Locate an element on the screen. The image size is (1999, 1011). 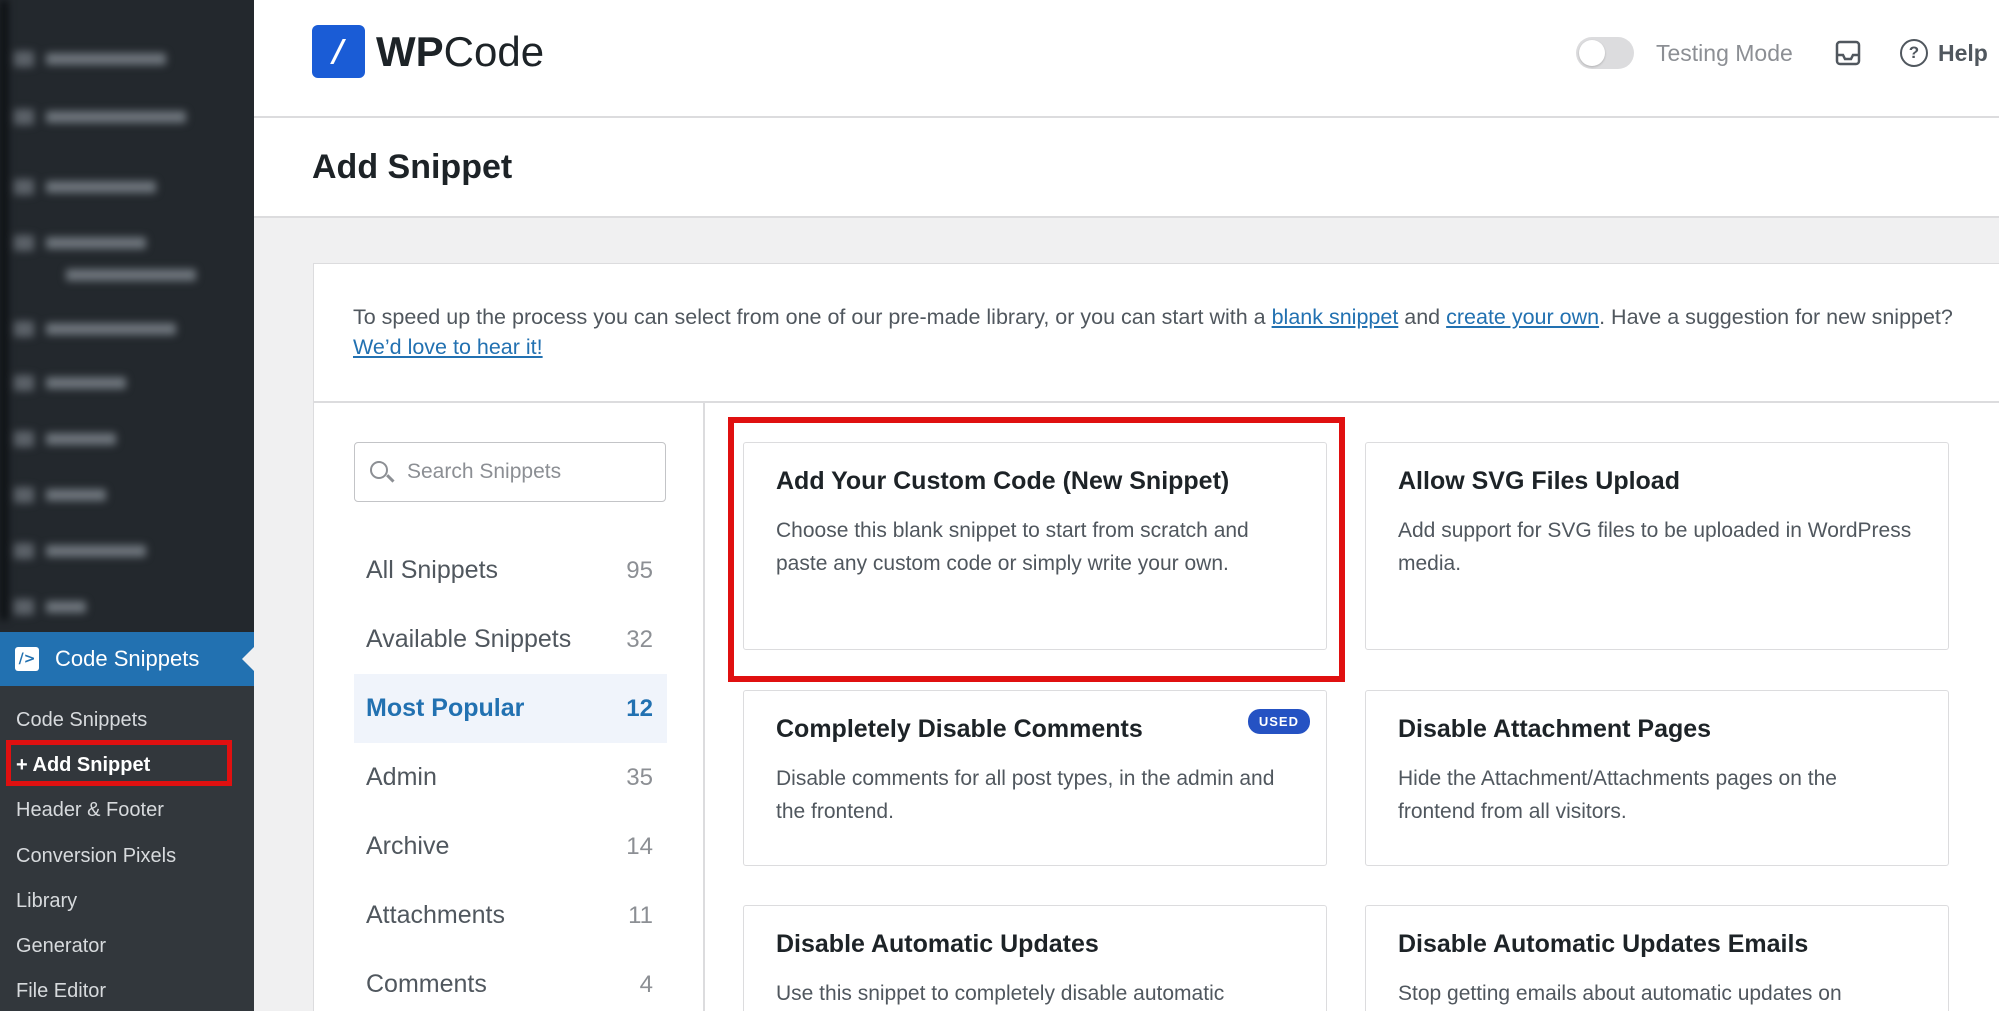
snippet-card-title: Allow SVG Files Upload is located at coordinates (1539, 481).